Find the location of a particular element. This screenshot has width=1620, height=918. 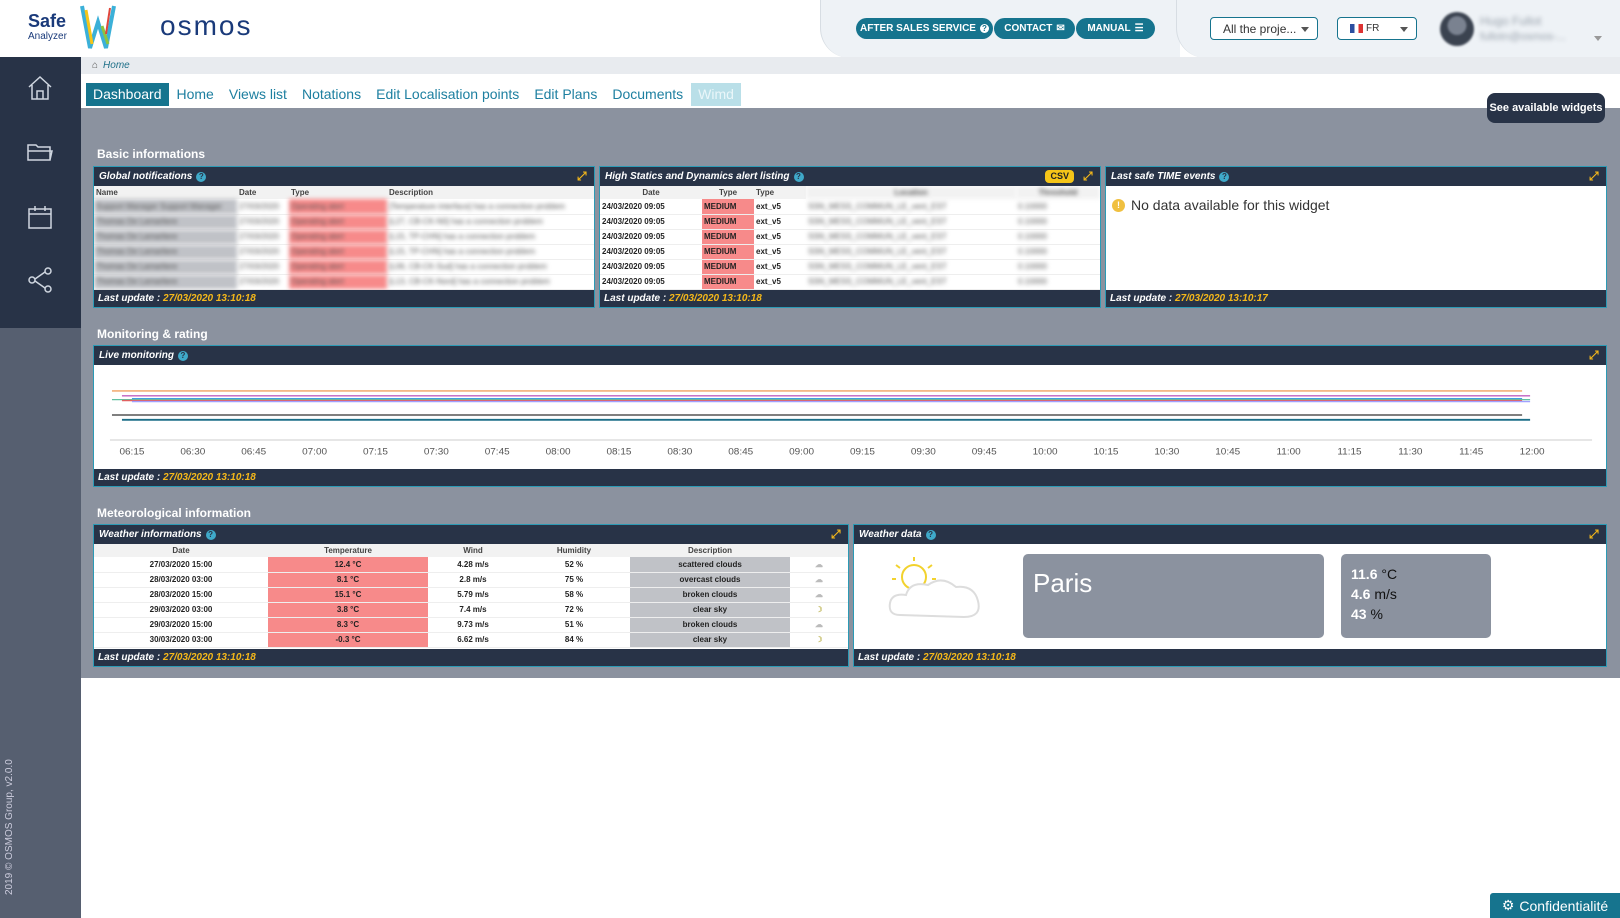

cell: overcast clouds is located at coordinates (710, 580).